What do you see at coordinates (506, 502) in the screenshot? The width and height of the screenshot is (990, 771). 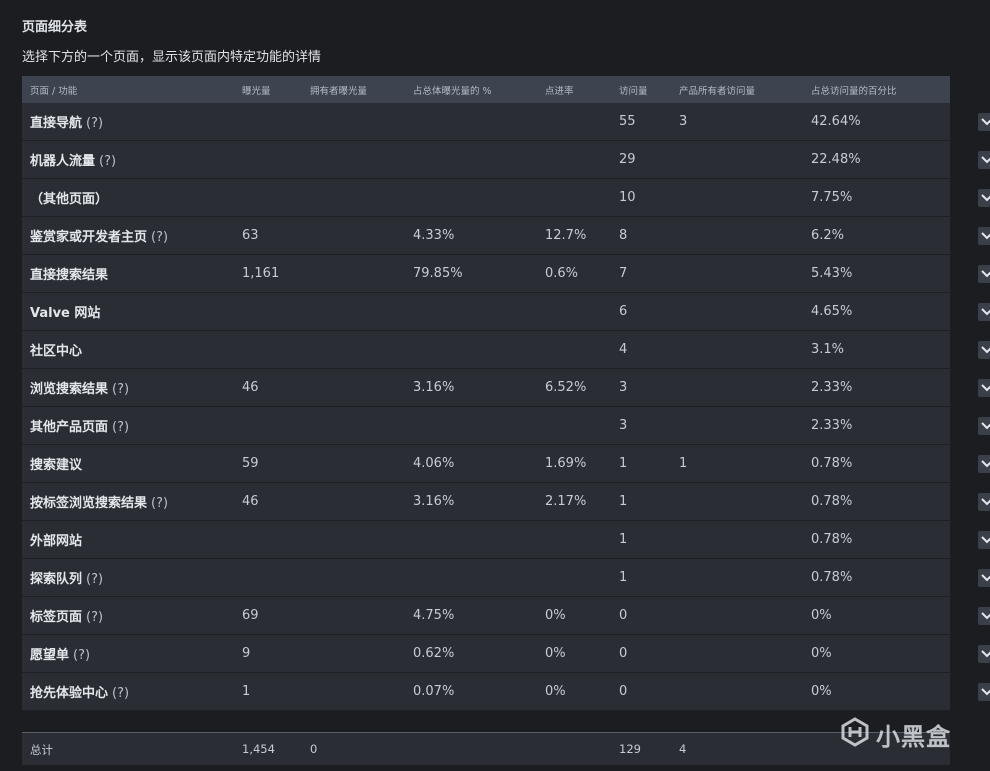 I see `table-row: 按标签浏览搜索结果 (?) 46 3.16% 2.17% 1 0.78%` at bounding box center [506, 502].